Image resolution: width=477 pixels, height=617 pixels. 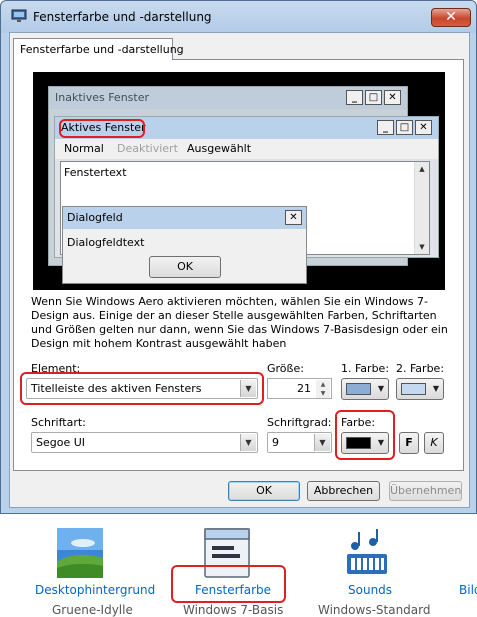 I want to click on preview-dialog-ok-button: OK, so click(x=185, y=267).